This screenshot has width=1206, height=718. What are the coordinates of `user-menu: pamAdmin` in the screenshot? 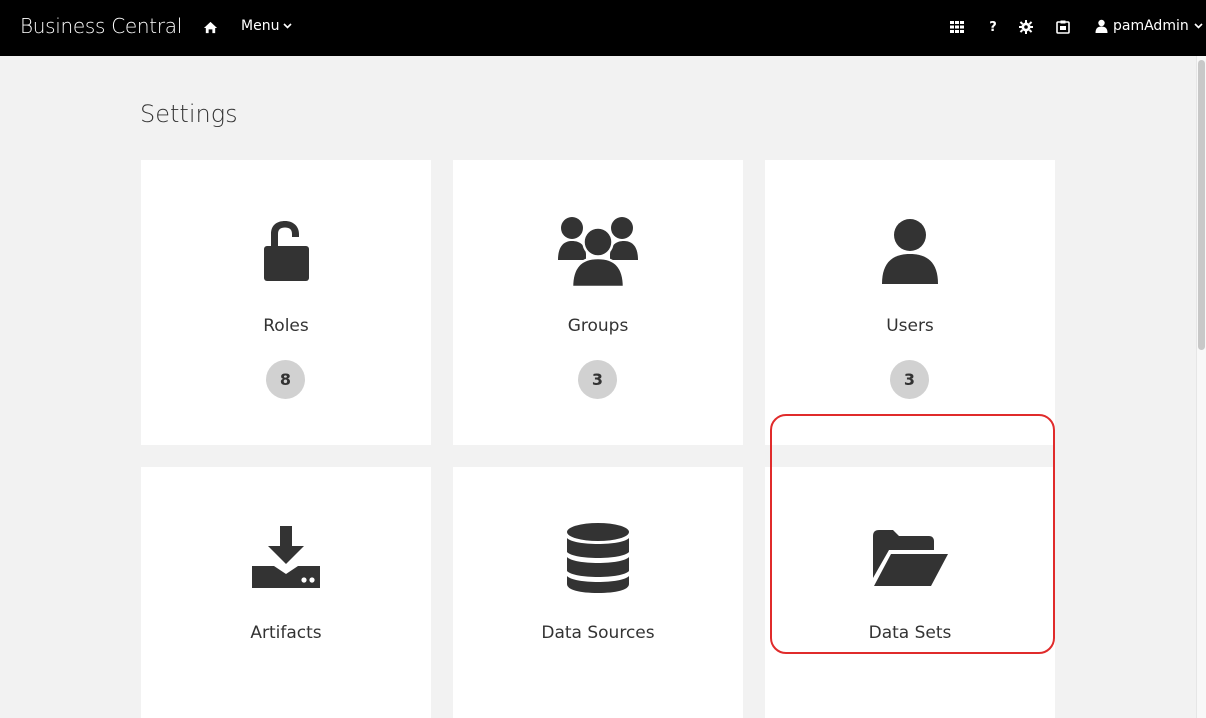 It's located at (1149, 26).